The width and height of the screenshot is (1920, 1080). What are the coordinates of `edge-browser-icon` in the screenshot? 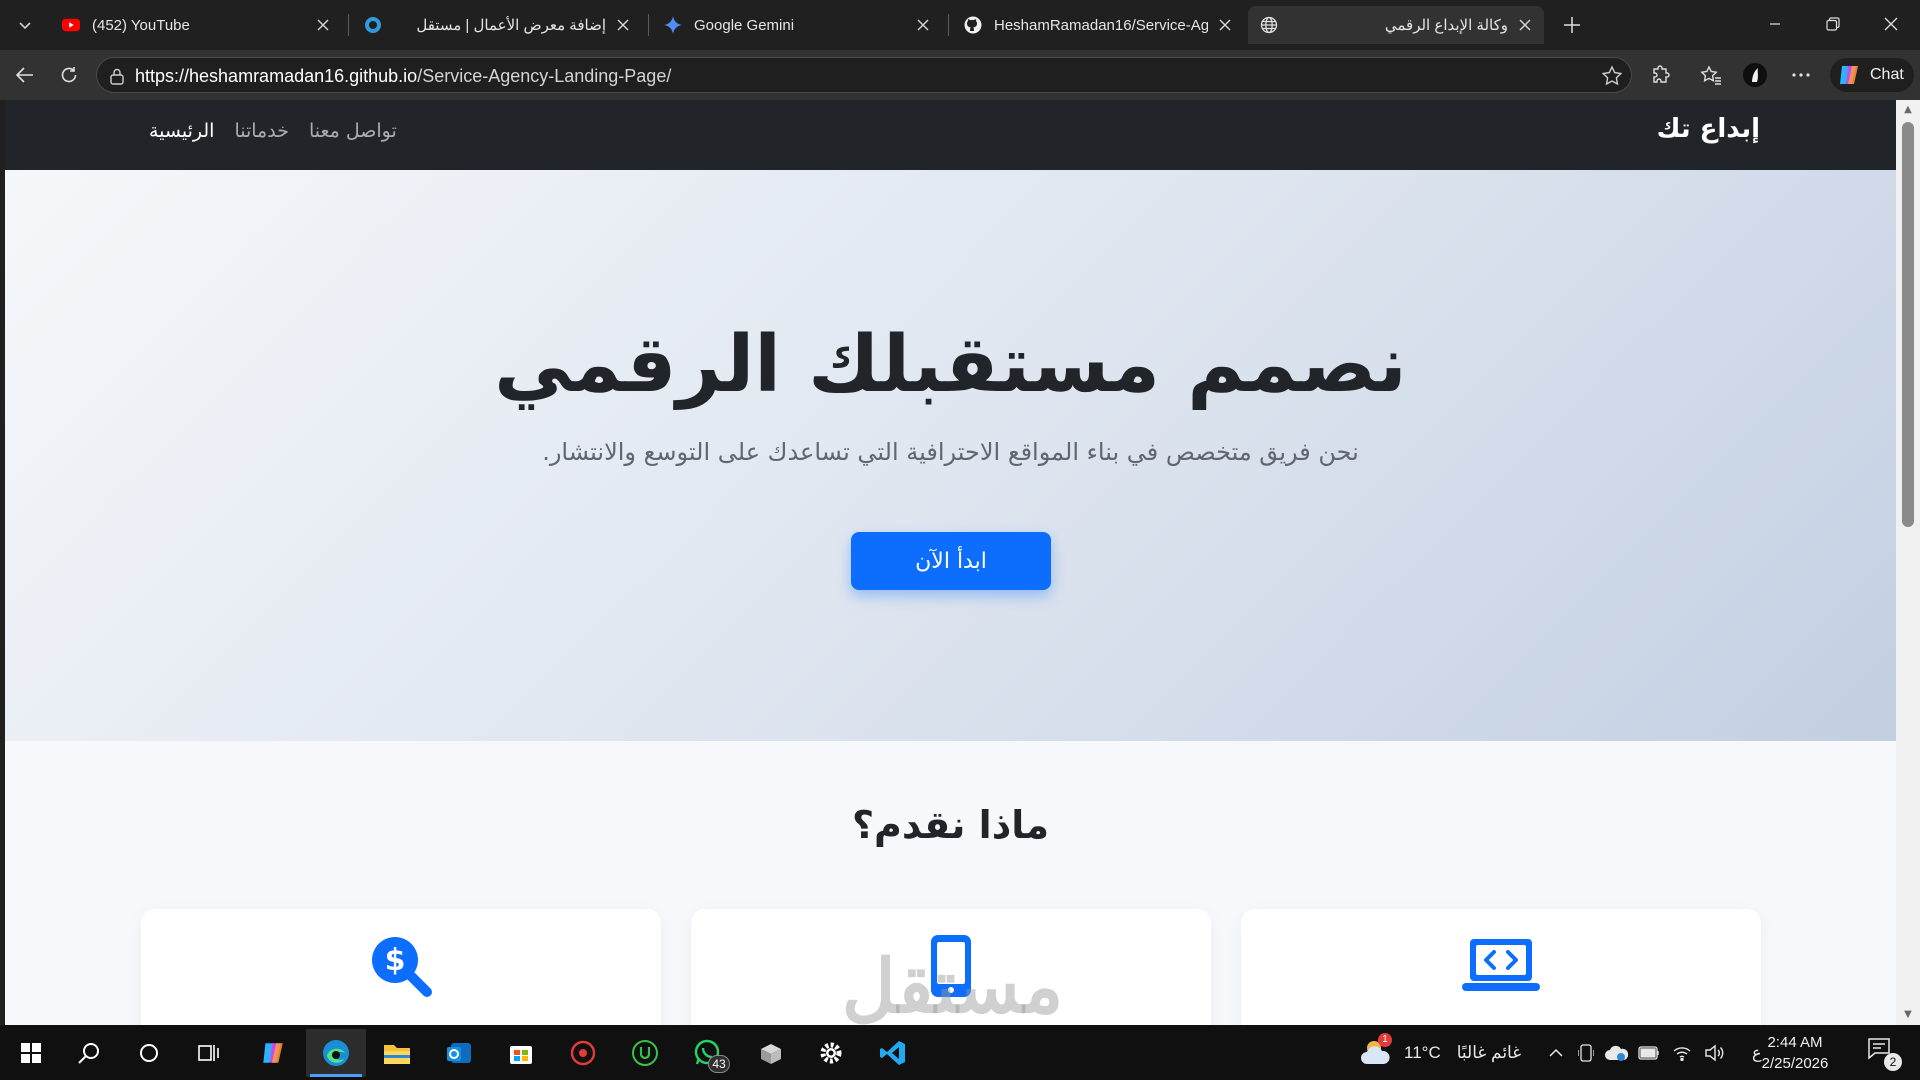 It's located at (336, 1053).